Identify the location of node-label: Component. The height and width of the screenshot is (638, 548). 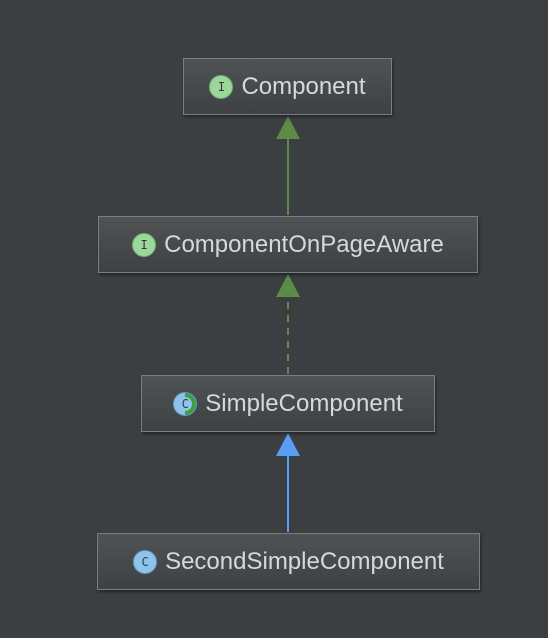
(303, 86).